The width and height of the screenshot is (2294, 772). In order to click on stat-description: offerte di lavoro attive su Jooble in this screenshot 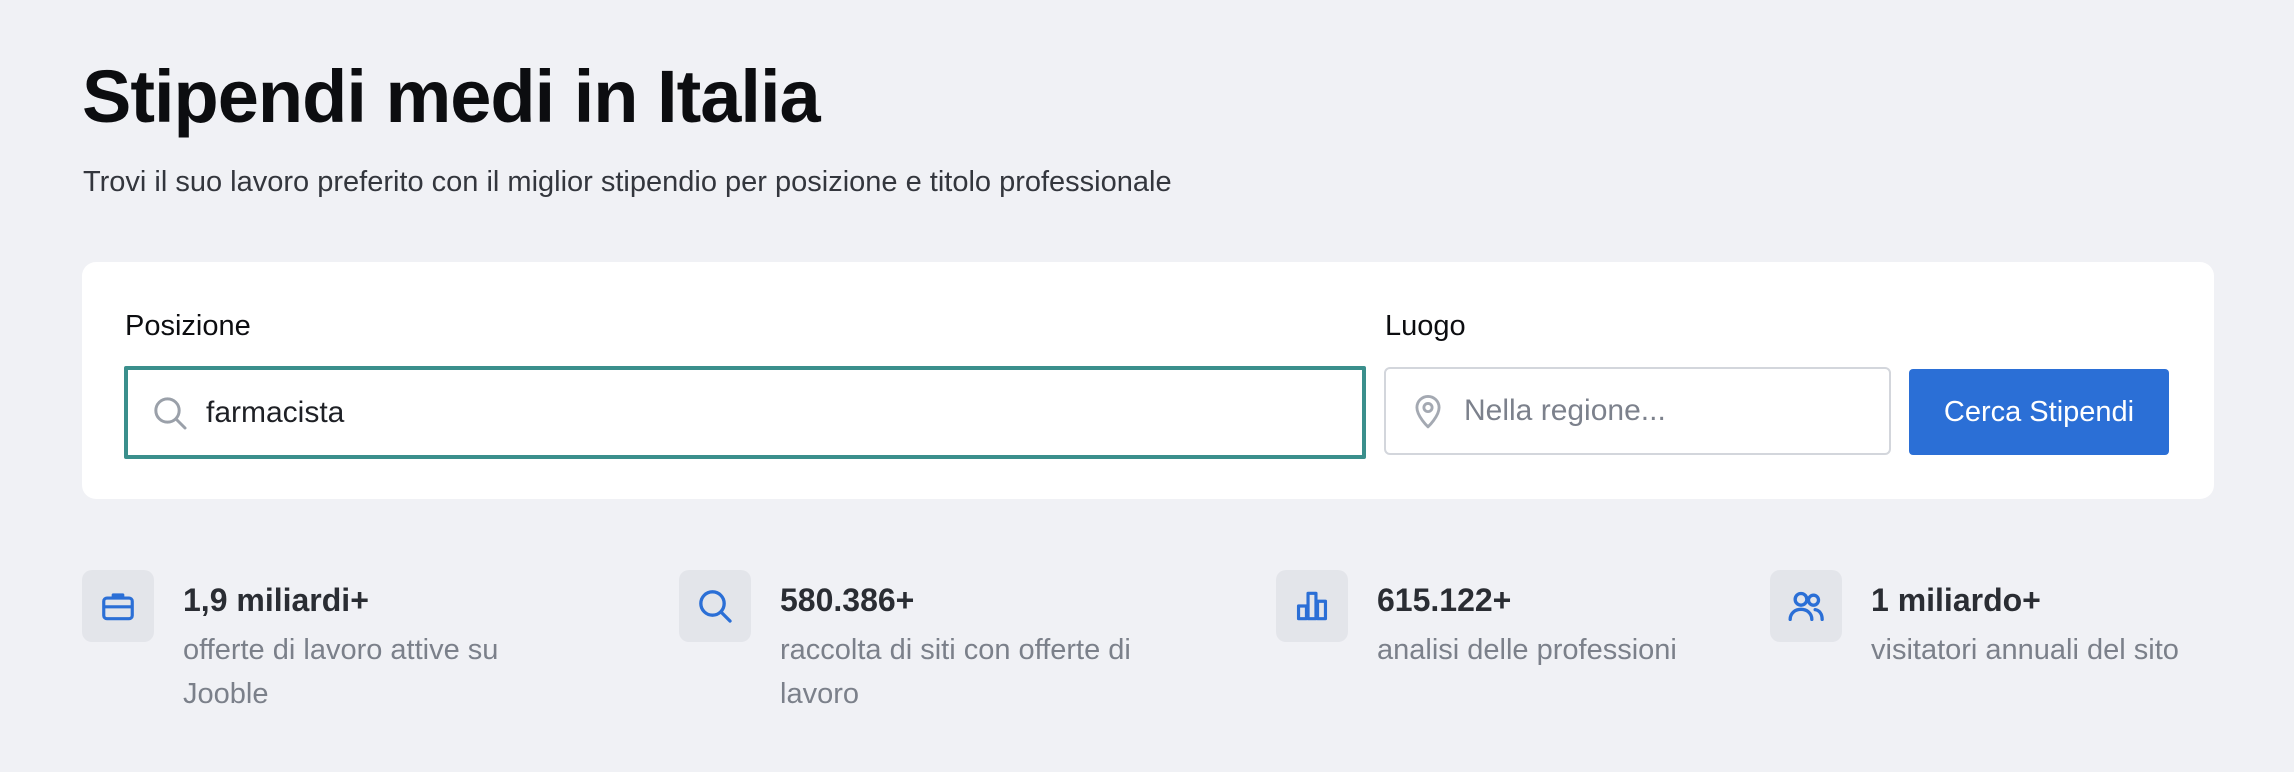, I will do `click(341, 672)`.